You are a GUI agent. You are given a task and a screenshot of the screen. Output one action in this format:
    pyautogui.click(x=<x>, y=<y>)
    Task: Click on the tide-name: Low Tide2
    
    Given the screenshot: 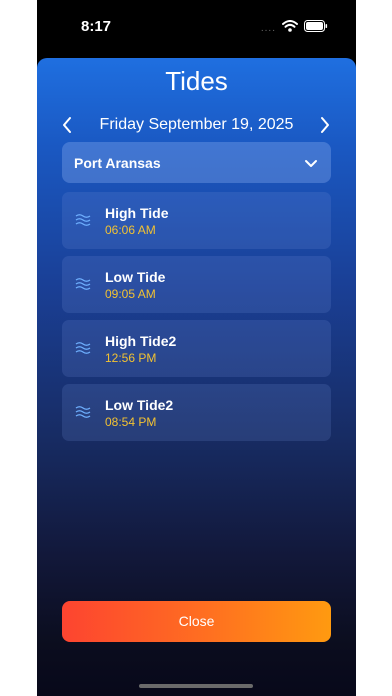 What is the action you would take?
    pyautogui.click(x=139, y=405)
    